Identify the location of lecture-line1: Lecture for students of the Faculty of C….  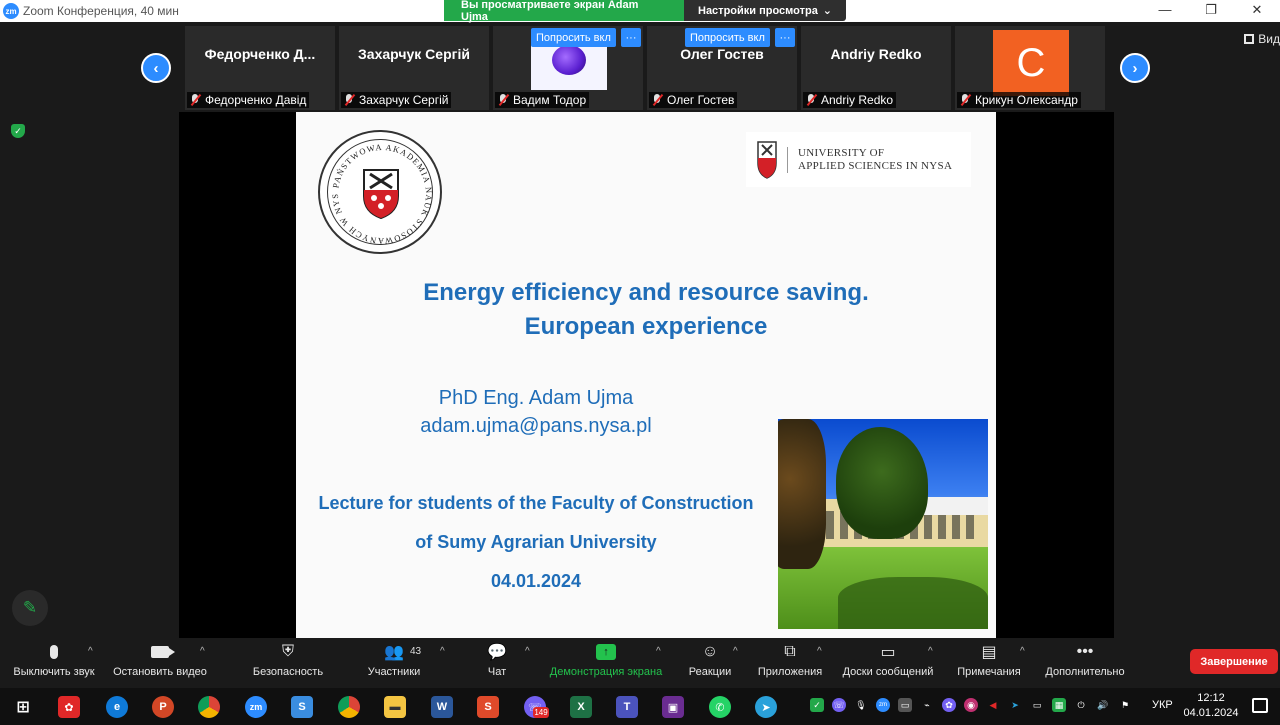
(536, 503).